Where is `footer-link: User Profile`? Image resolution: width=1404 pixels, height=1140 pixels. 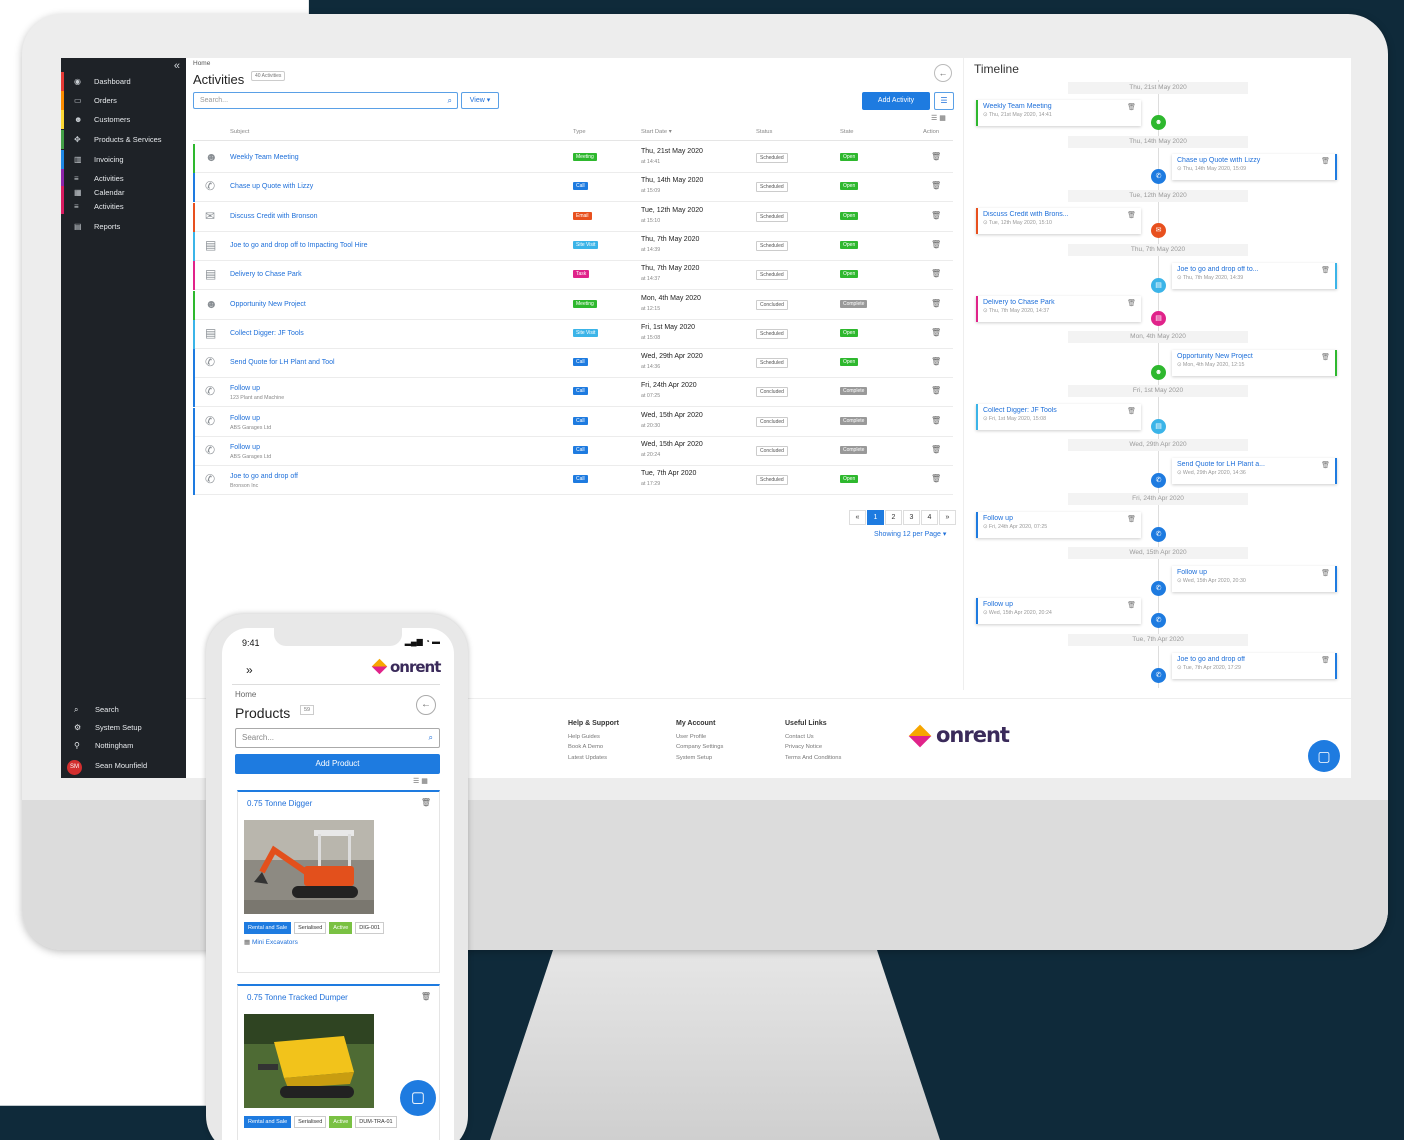
footer-link: User Profile is located at coordinates (699, 737).